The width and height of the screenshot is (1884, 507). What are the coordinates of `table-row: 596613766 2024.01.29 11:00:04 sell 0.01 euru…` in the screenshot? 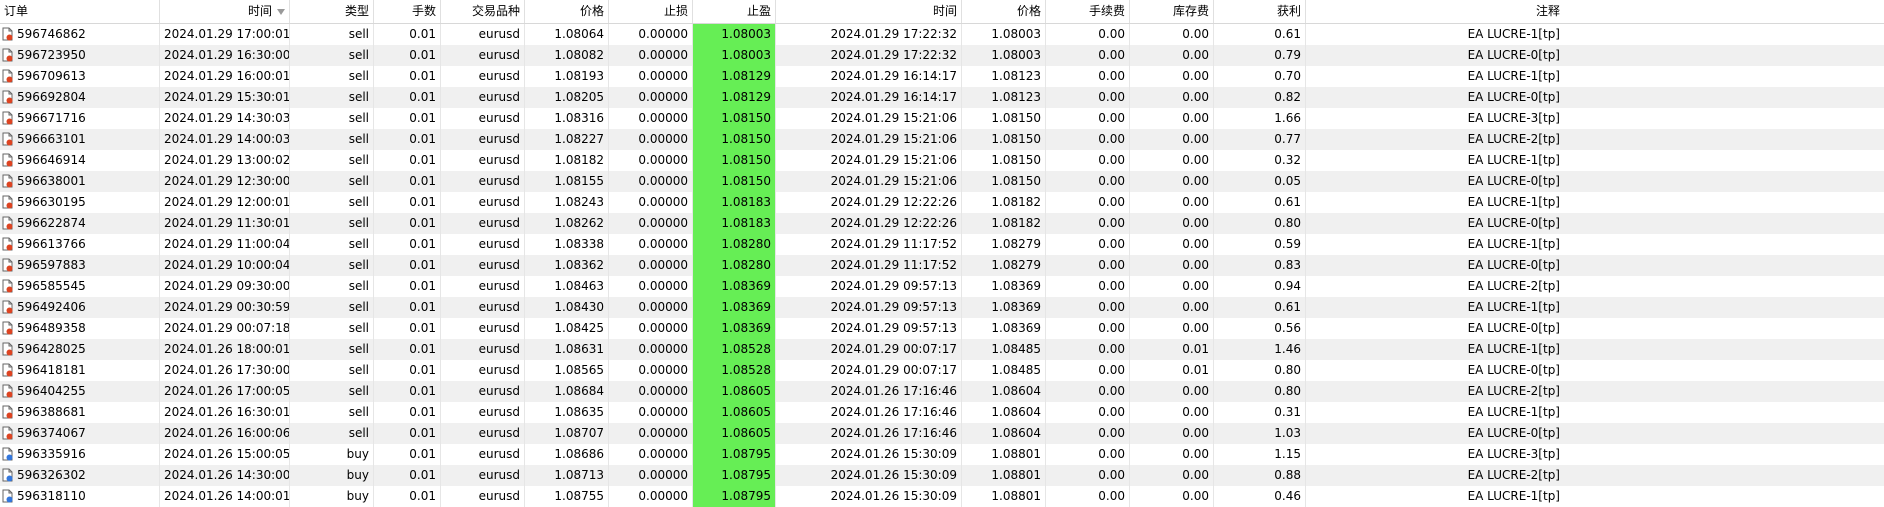 It's located at (942, 244).